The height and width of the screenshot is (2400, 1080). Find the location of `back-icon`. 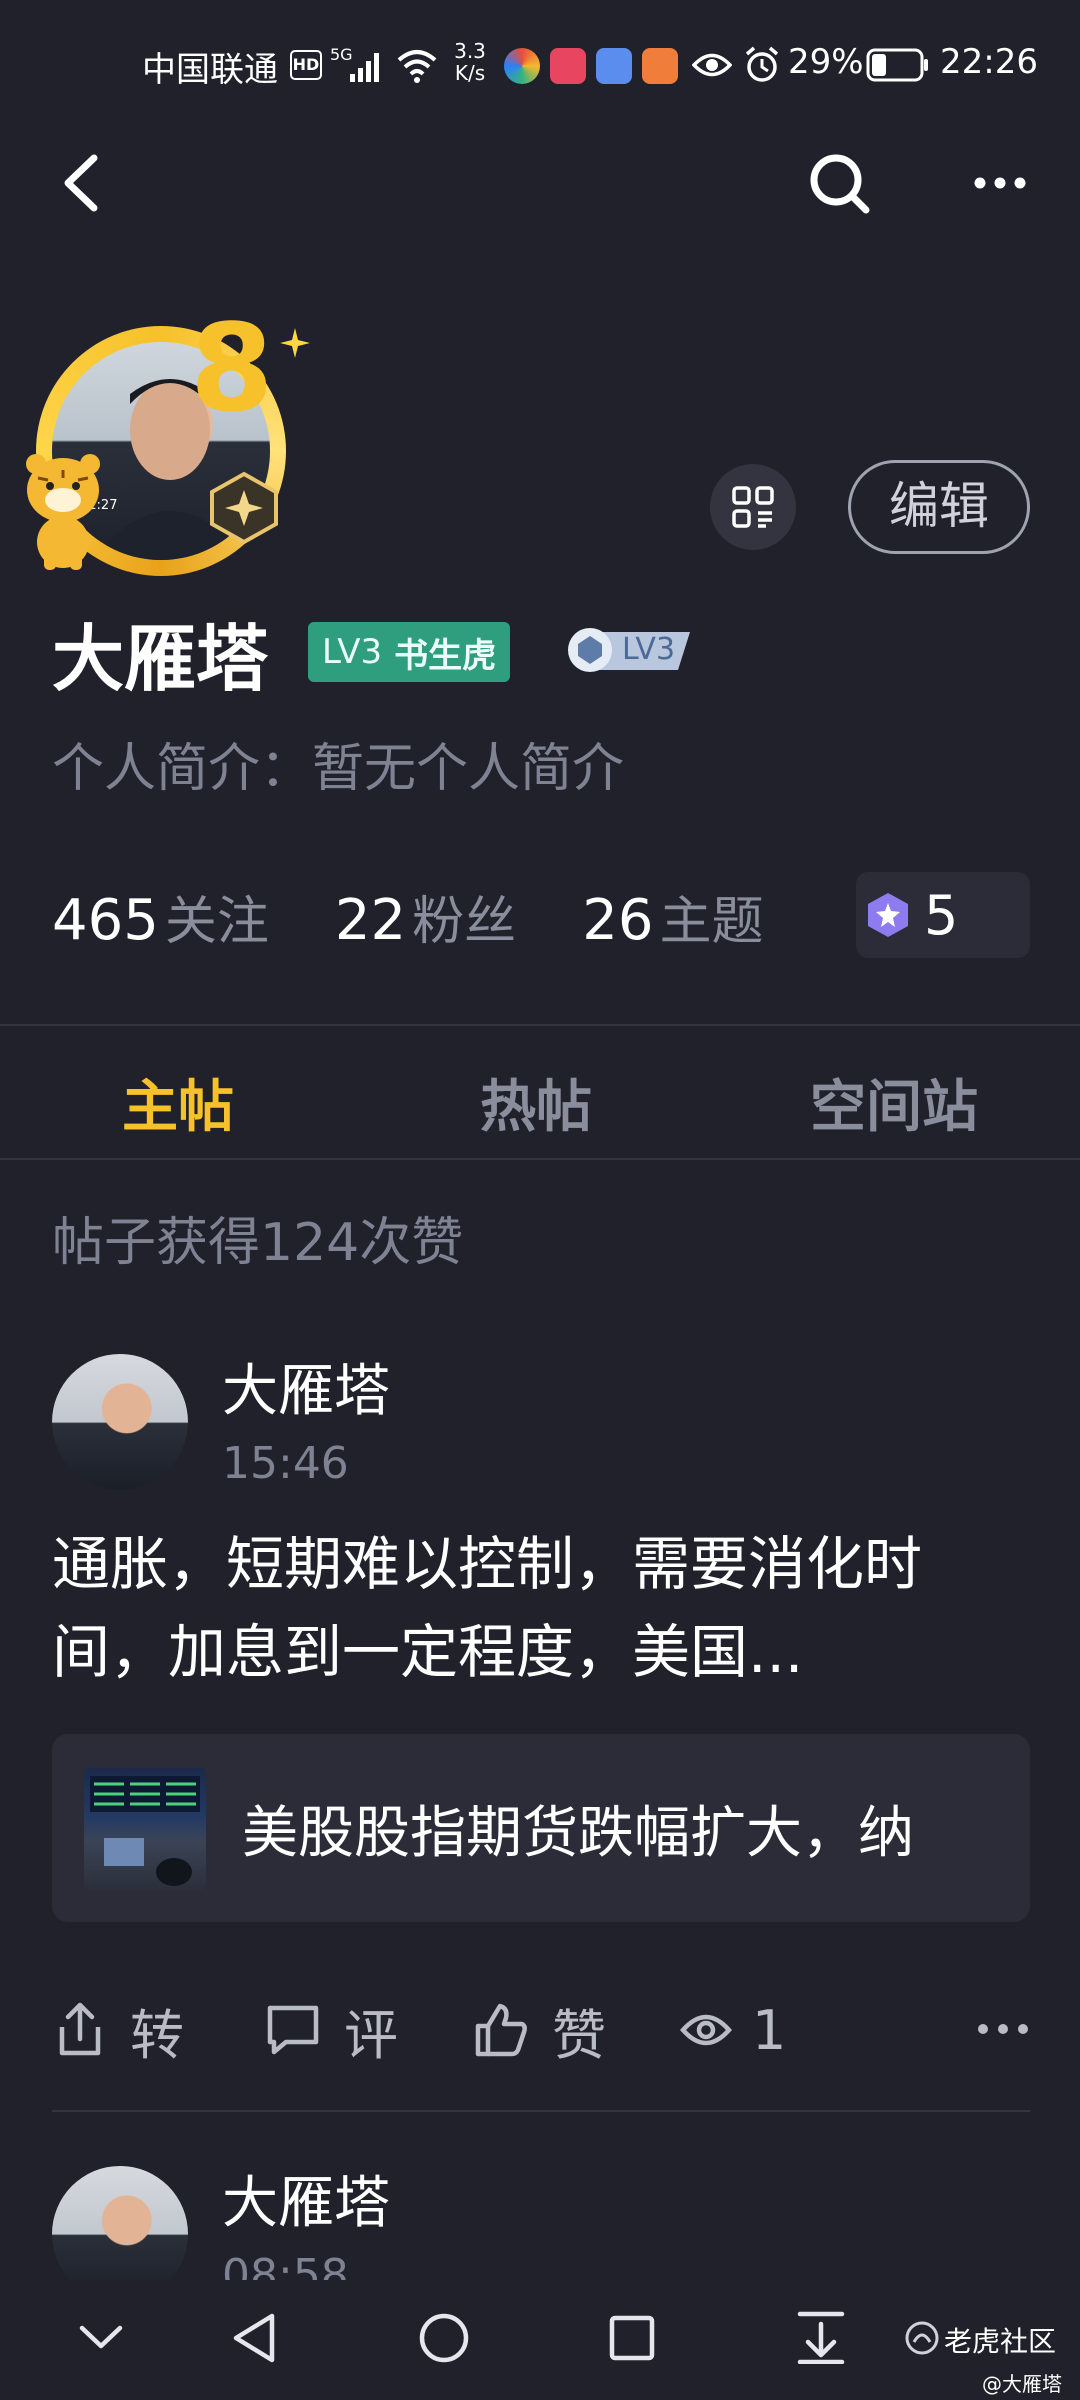

back-icon is located at coordinates (81, 183).